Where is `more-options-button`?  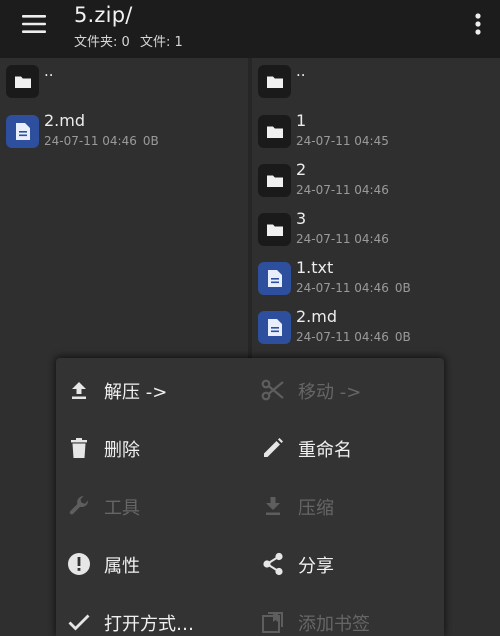 more-options-button is located at coordinates (478, 24).